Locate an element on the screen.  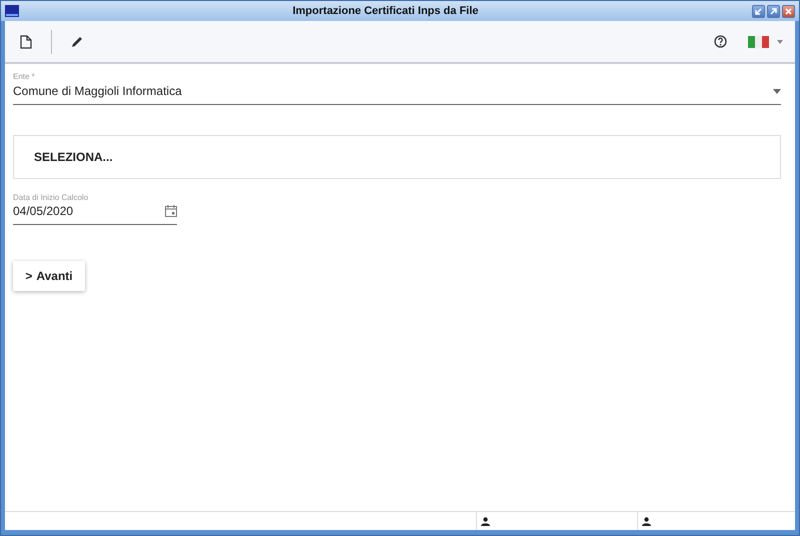
ente-dropdown: Comune di Maggioli Informatica is located at coordinates (397, 93).